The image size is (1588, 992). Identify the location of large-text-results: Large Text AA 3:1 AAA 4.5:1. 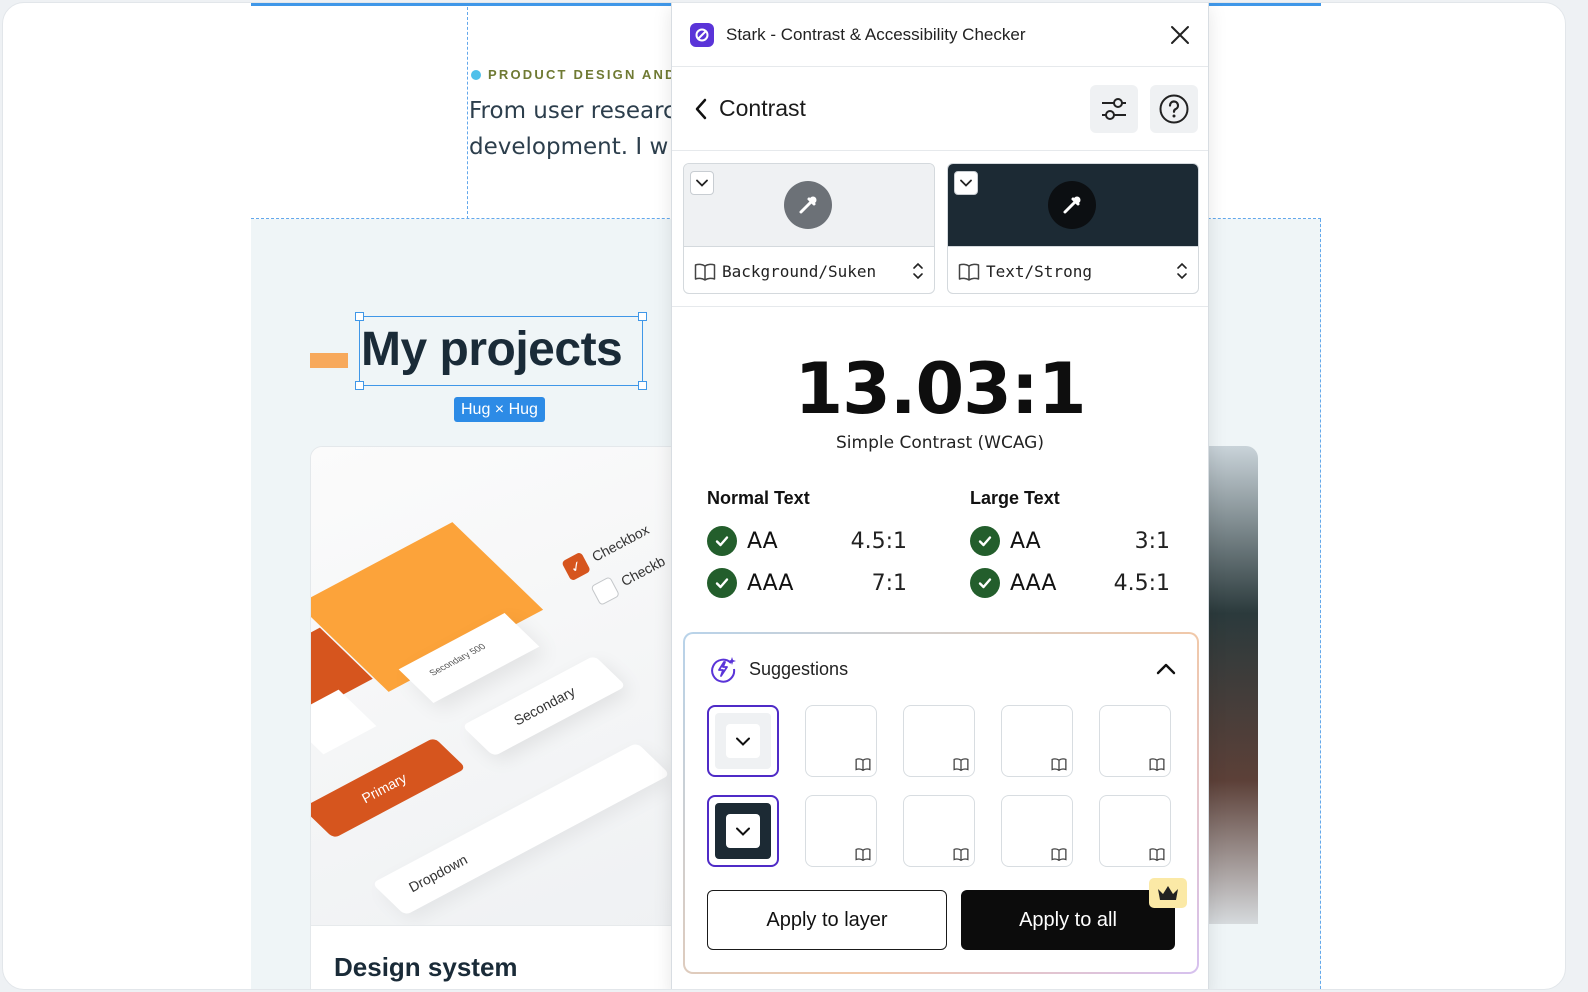
(1070, 546).